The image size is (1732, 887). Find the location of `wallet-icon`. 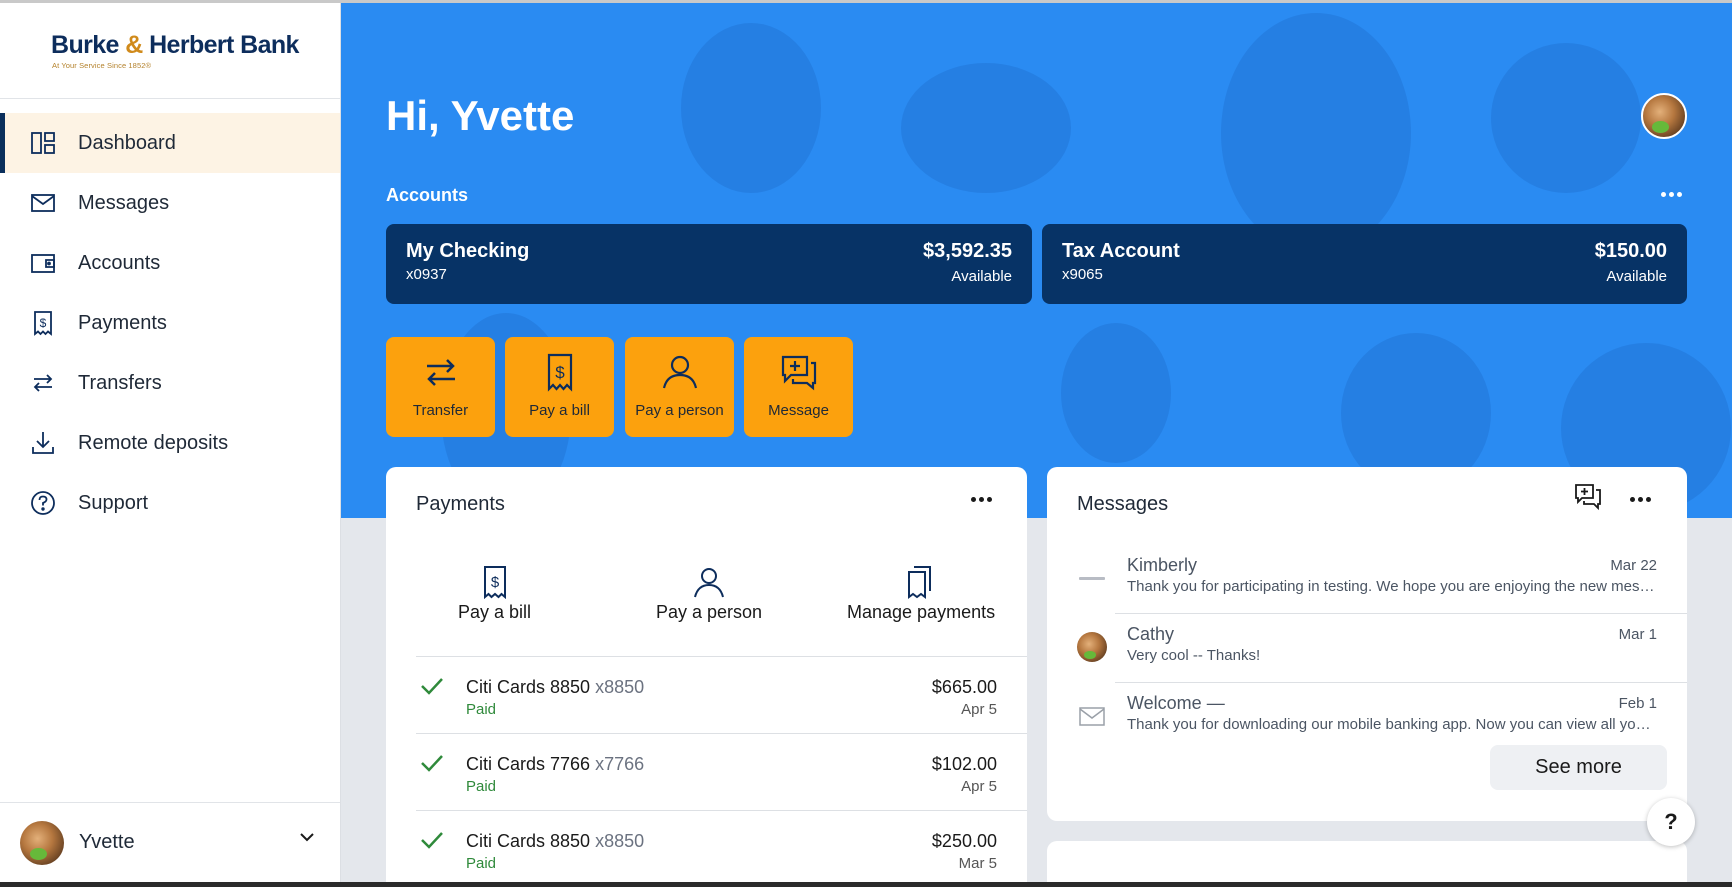

wallet-icon is located at coordinates (42, 263).